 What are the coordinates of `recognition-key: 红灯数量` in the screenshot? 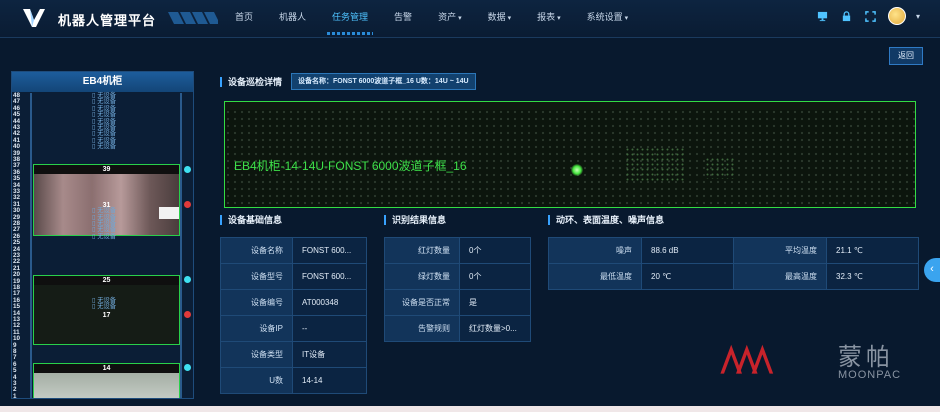 It's located at (422, 250).